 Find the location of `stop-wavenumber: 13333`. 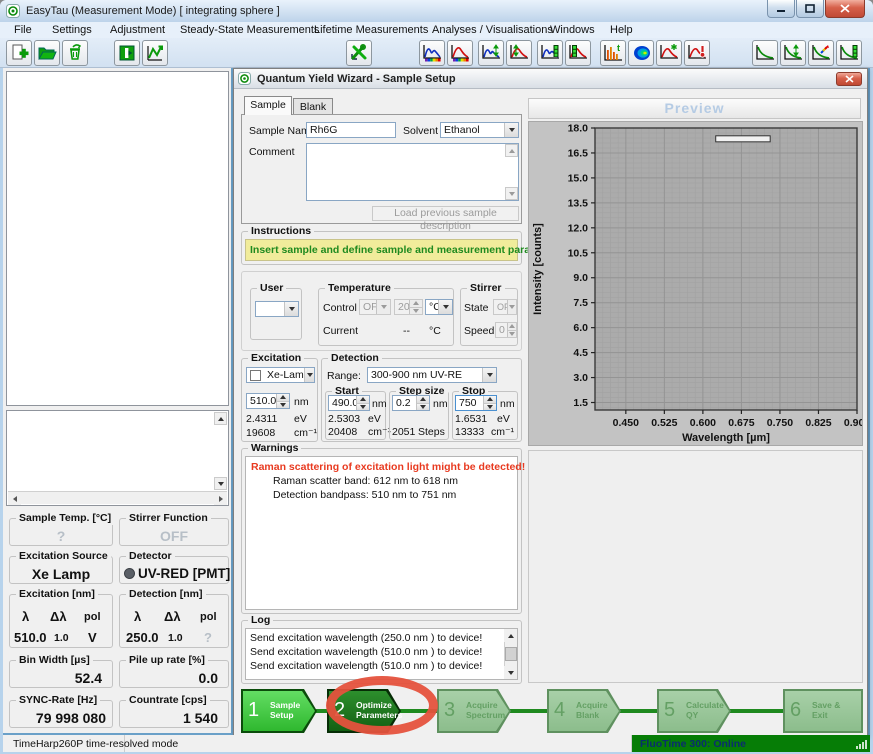

stop-wavenumber: 13333 is located at coordinates (470, 432).